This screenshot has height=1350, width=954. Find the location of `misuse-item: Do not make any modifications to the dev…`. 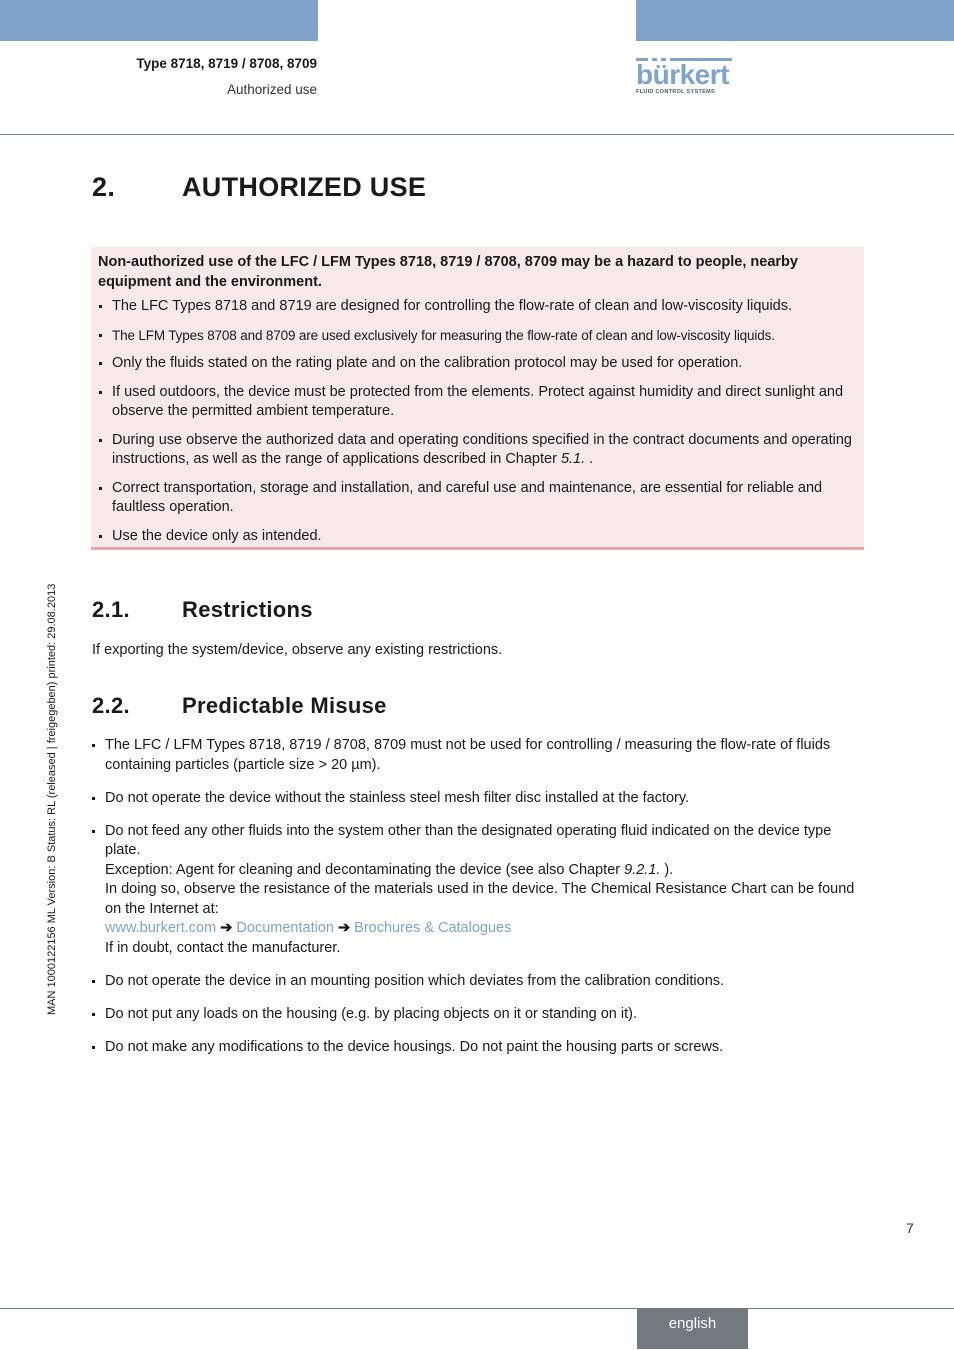

misuse-item: Do not make any modifications to the dev… is located at coordinates (477, 1048).